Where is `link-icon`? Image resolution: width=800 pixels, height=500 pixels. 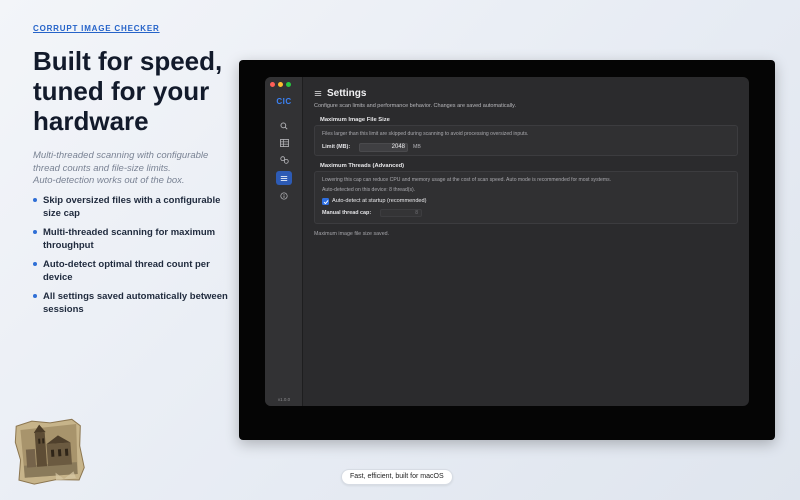 link-icon is located at coordinates (284, 160).